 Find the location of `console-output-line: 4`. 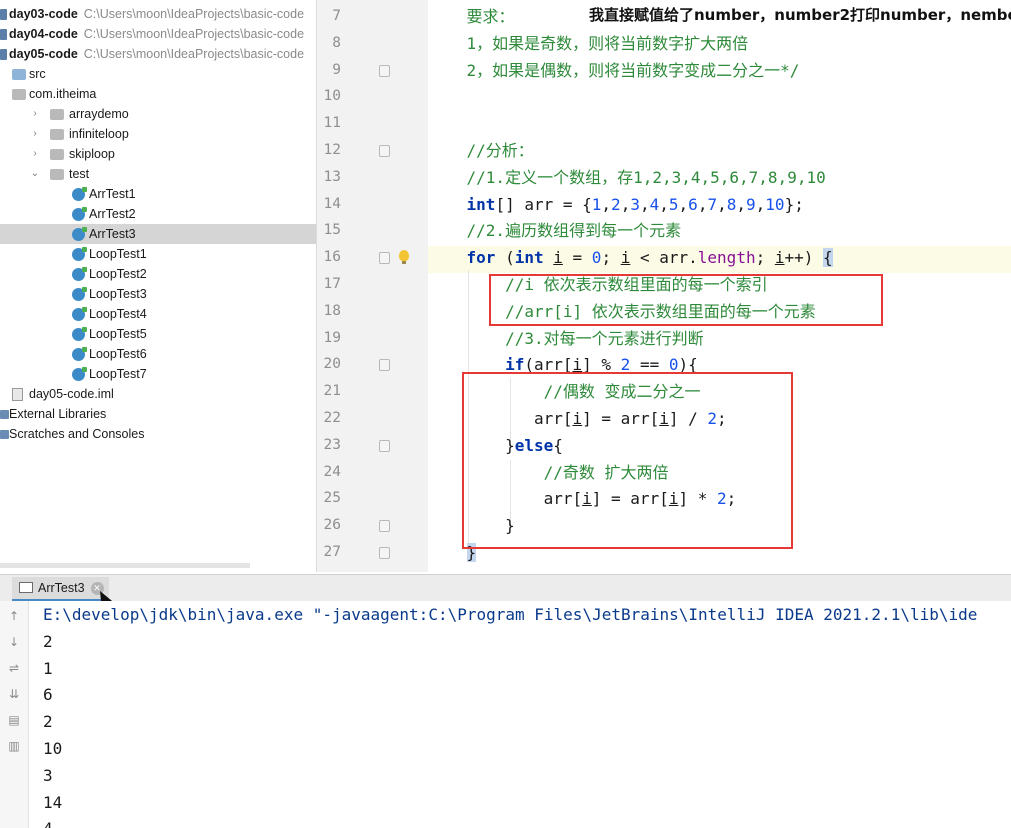

console-output-line: 4 is located at coordinates (48, 821).